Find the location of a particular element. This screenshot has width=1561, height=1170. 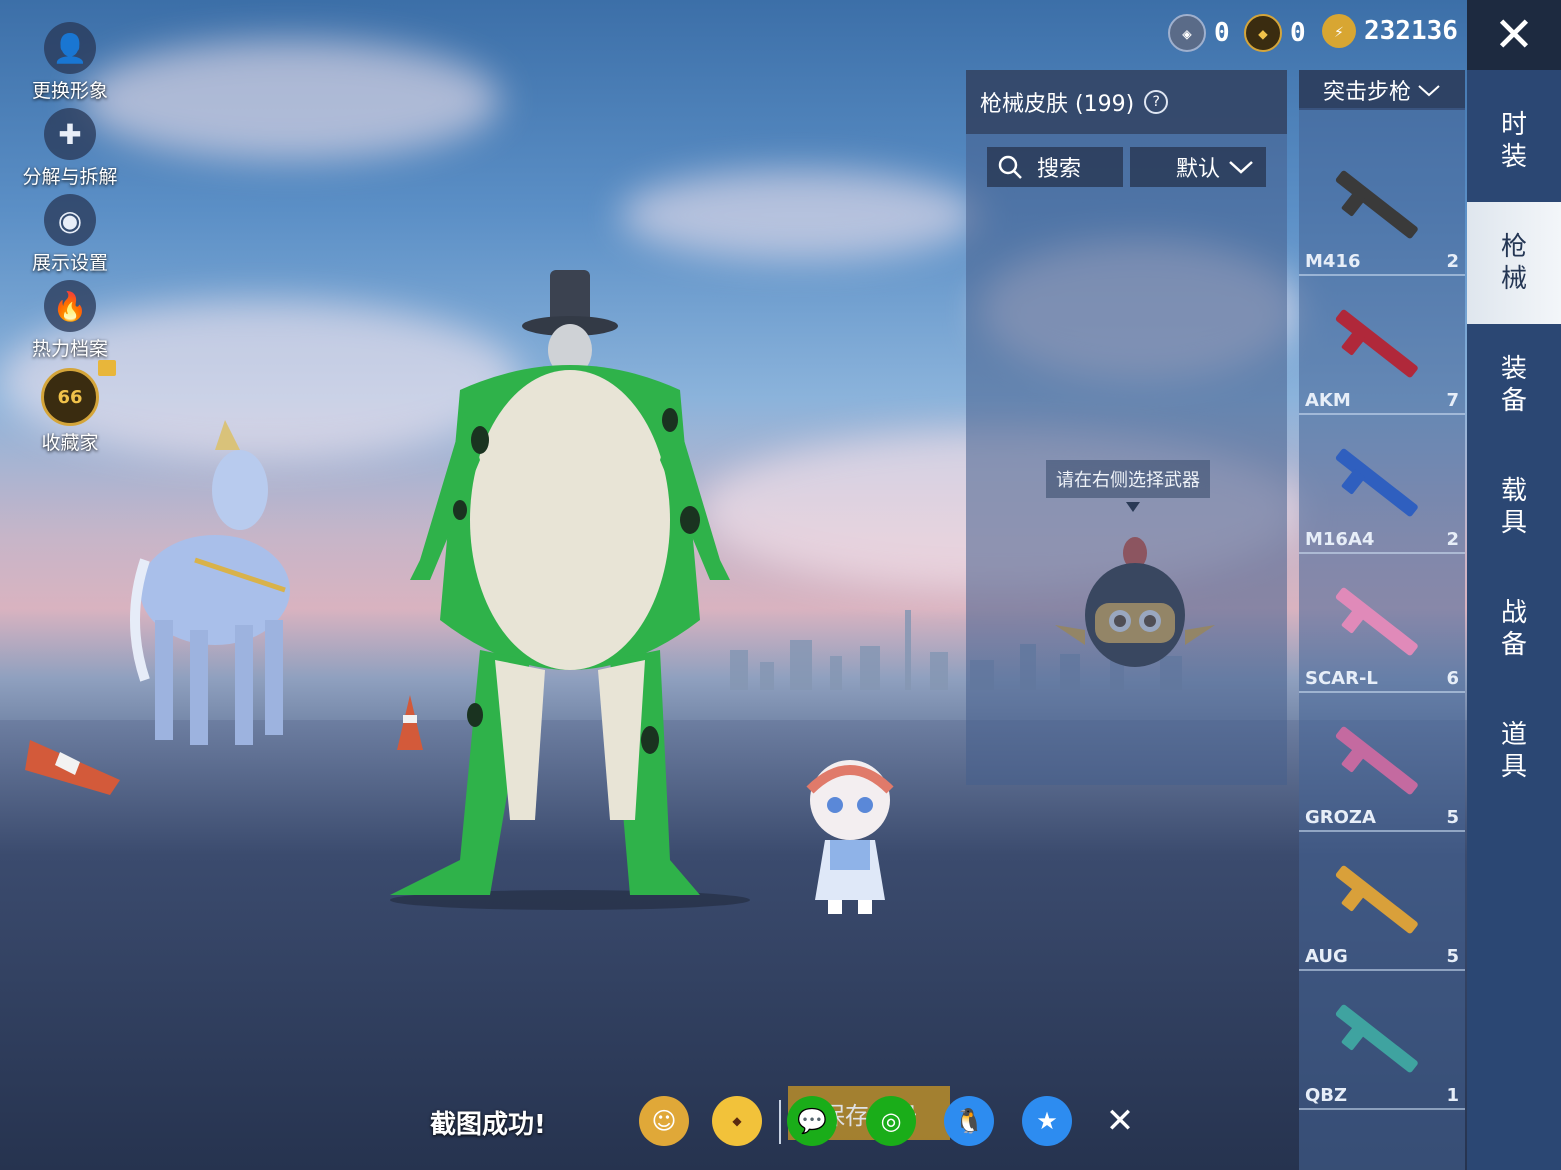

weapon-name: GROZA is located at coordinates (1340, 817).